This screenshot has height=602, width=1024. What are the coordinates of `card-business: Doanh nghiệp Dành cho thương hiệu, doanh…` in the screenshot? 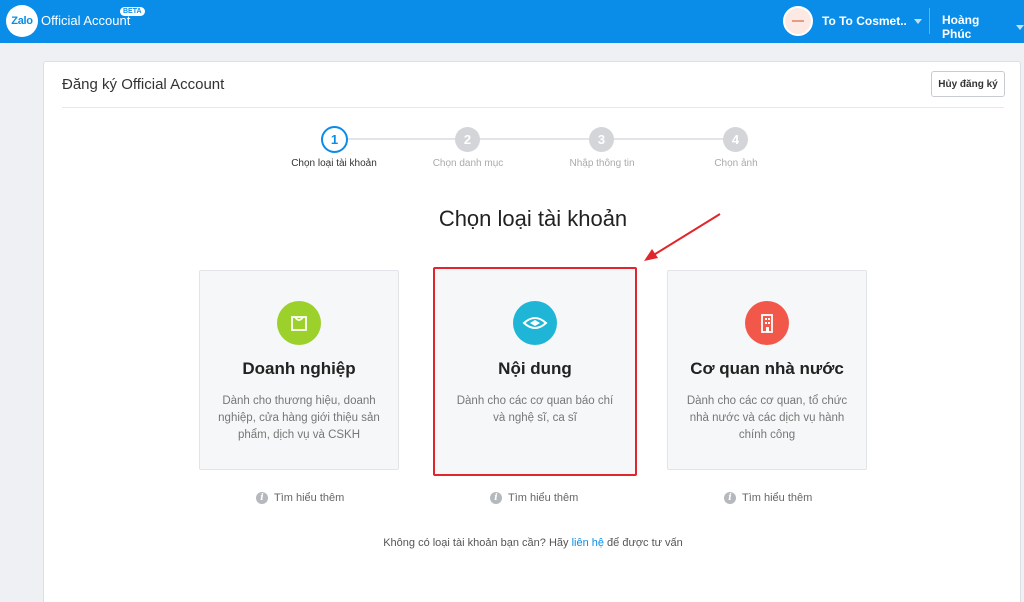 It's located at (299, 370).